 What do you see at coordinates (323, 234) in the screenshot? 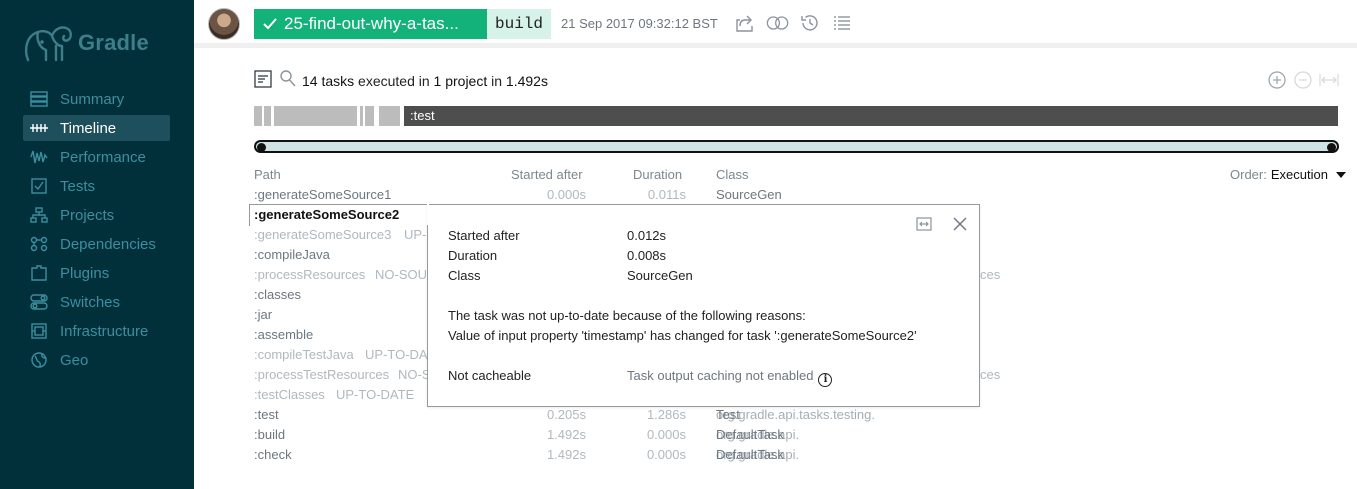
I see `task-path: :generateSomeSource3` at bounding box center [323, 234].